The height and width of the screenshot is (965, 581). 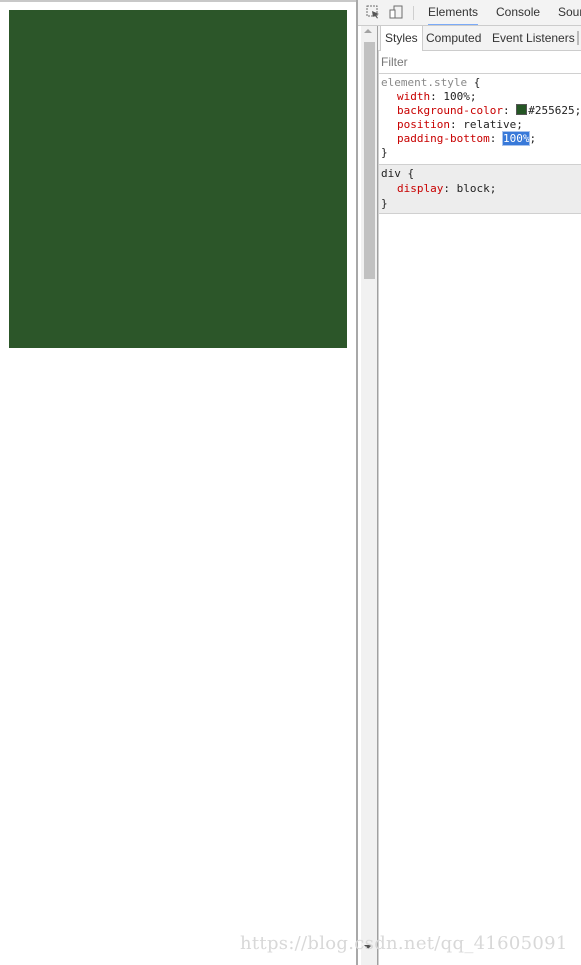 What do you see at coordinates (450, 110) in the screenshot?
I see `property-name: background-color` at bounding box center [450, 110].